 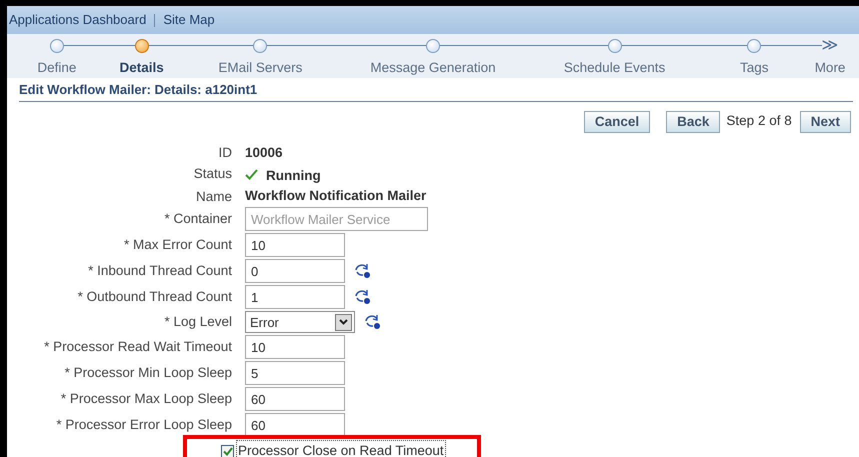 What do you see at coordinates (56, 68) in the screenshot?
I see `train-step-link: Define` at bounding box center [56, 68].